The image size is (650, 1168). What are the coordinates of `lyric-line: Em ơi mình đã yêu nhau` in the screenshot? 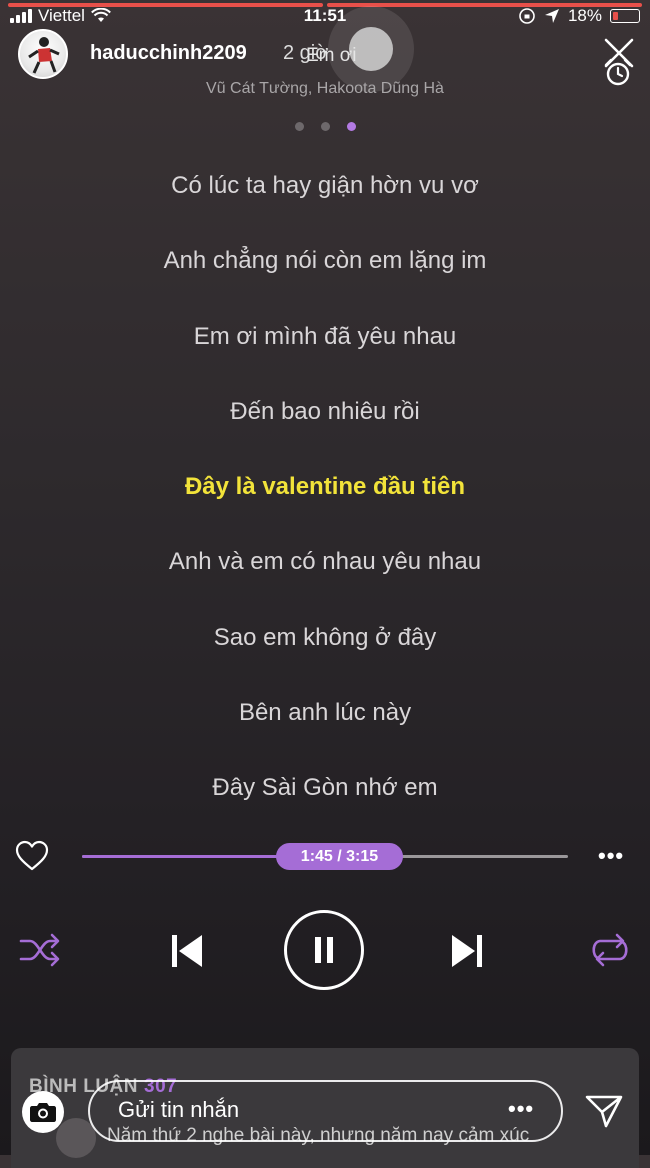 It's located at (325, 336).